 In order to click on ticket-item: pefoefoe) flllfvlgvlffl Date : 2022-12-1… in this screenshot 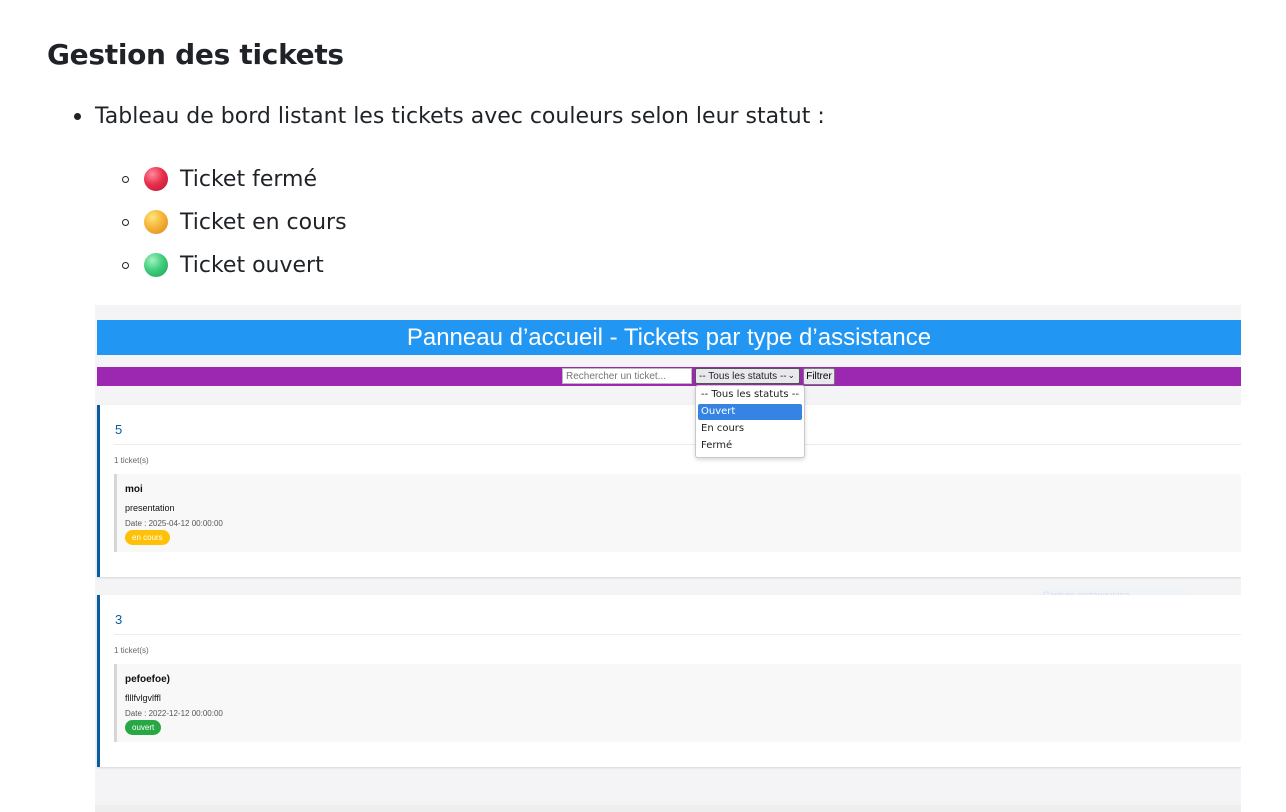, I will do `click(677, 703)`.